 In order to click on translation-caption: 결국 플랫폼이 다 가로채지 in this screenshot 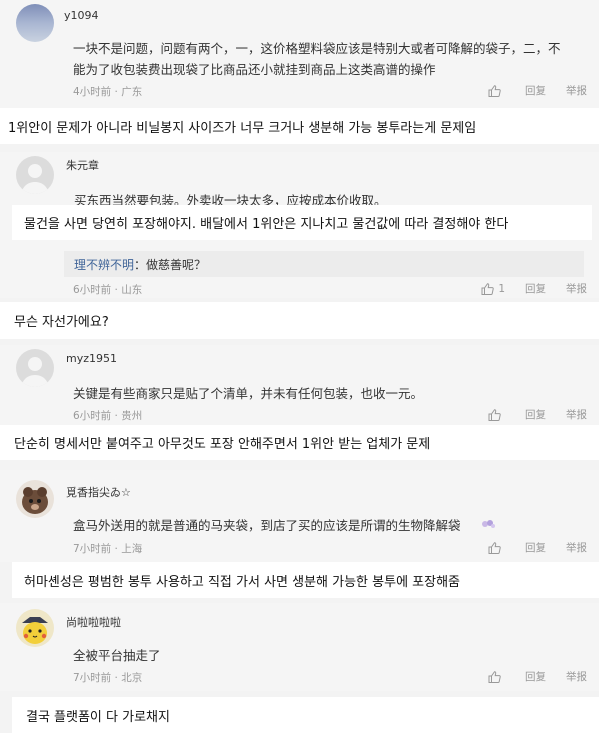, I will do `click(305, 715)`.